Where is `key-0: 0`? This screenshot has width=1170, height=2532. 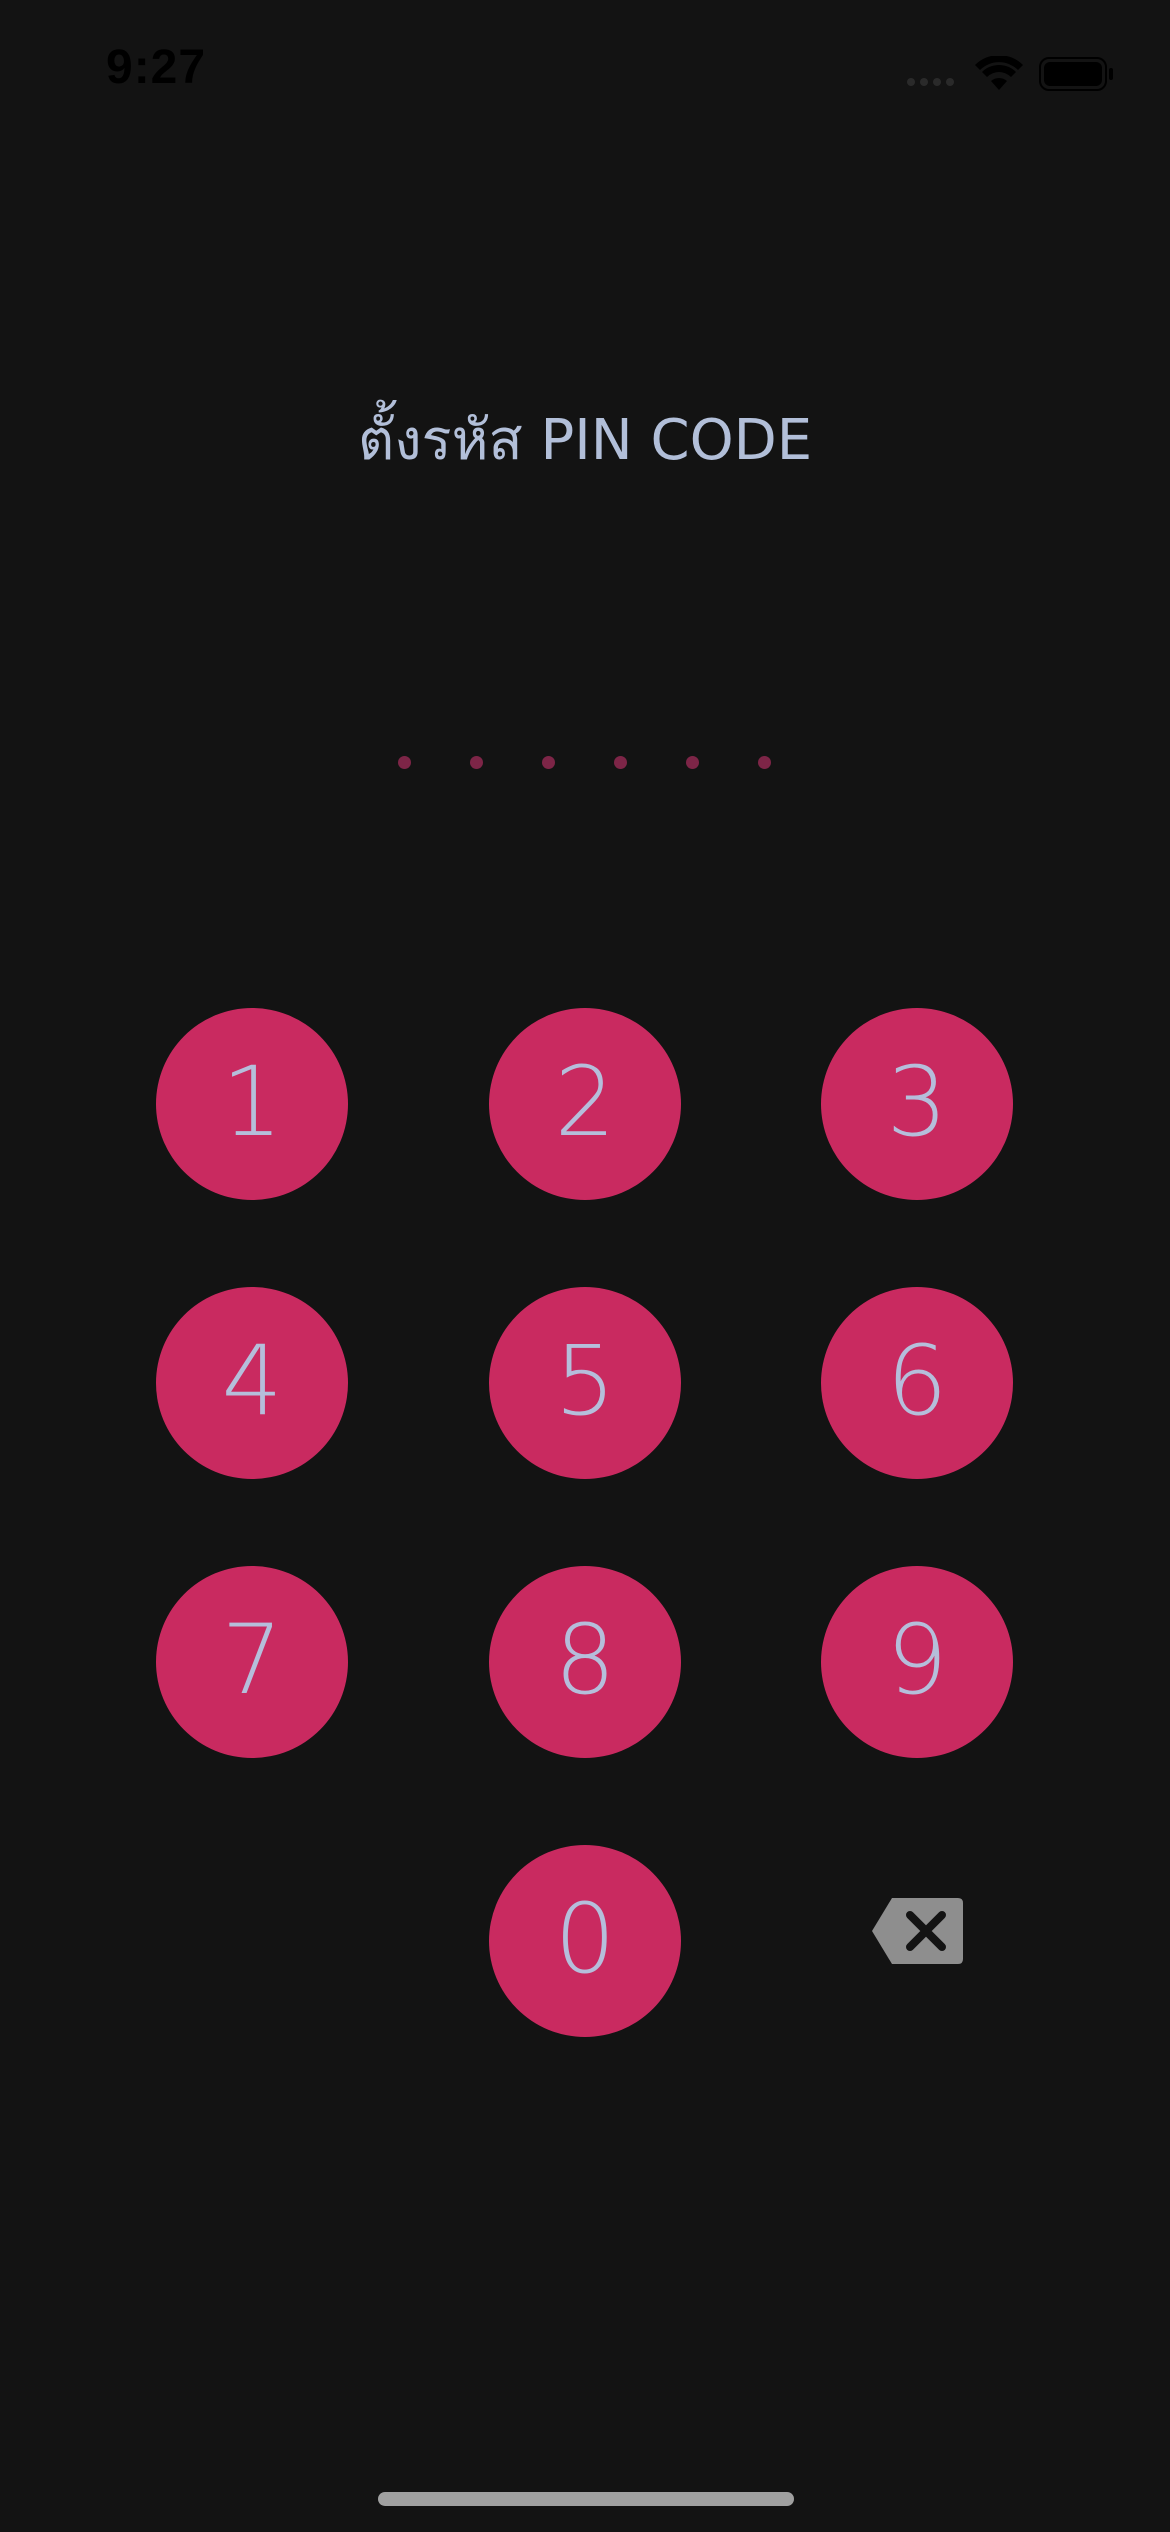 key-0: 0 is located at coordinates (585, 1941).